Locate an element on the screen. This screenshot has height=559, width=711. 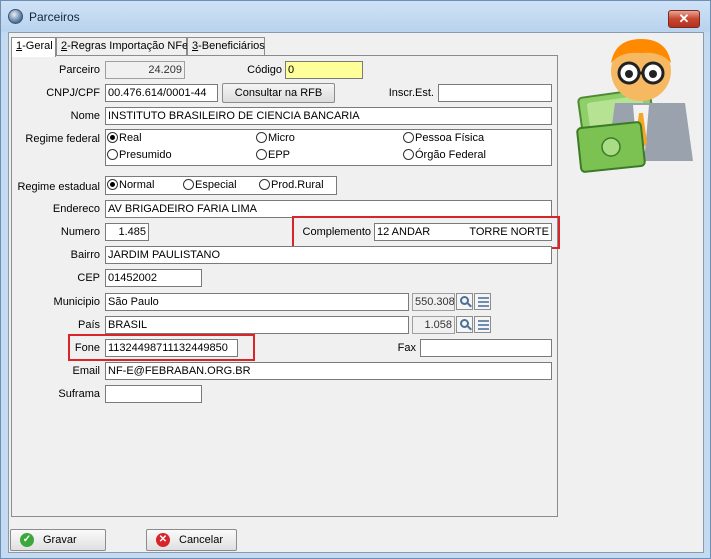
regime-real-option: Real is located at coordinates (124, 138).